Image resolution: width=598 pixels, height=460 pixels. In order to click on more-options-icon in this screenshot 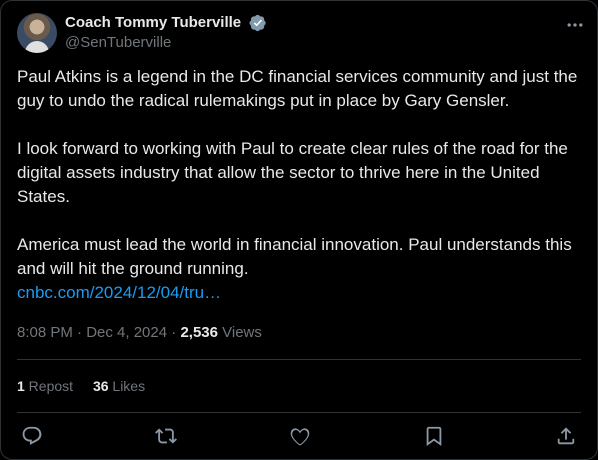, I will do `click(575, 25)`.